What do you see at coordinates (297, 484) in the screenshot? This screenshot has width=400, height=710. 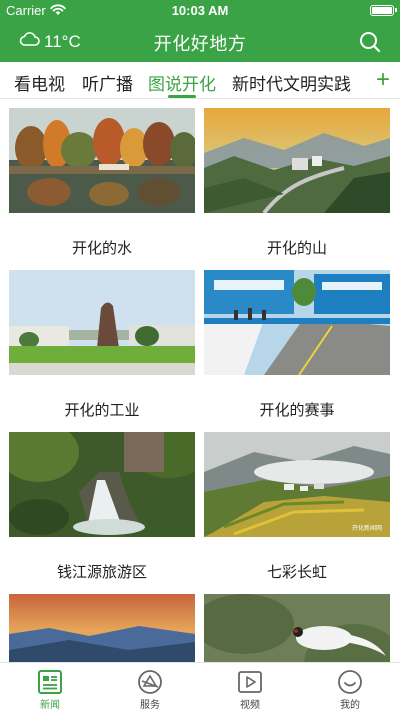 I see `card-image: 开化新闻网` at bounding box center [297, 484].